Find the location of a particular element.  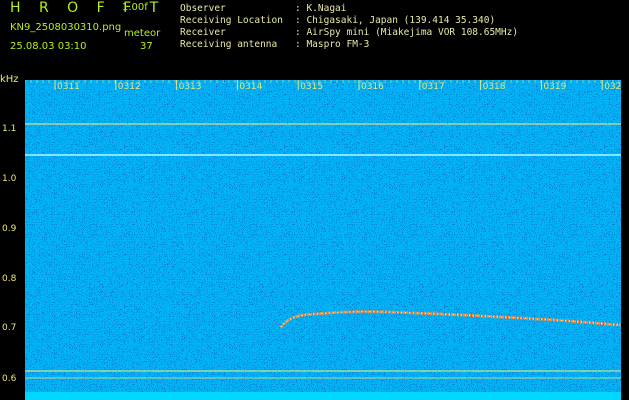

file-datetime: 25.08.03 03:10 is located at coordinates (48, 46).